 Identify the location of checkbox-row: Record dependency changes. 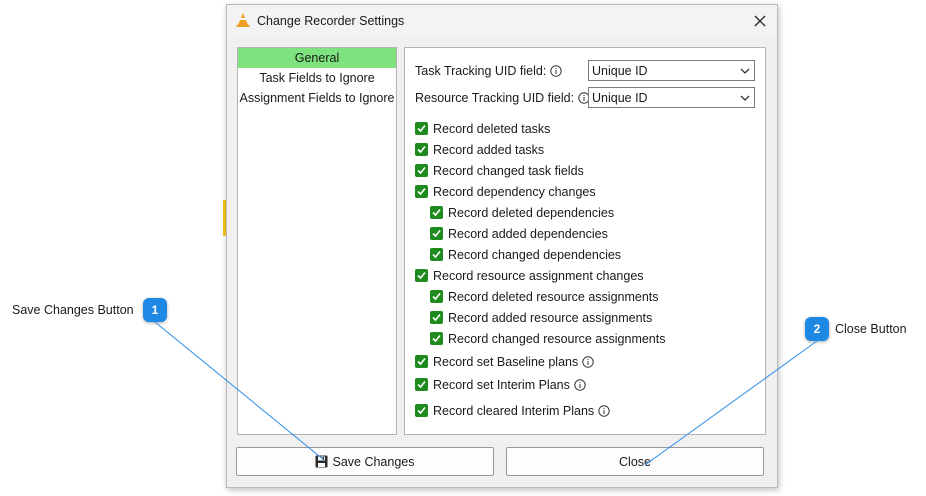
(505, 191).